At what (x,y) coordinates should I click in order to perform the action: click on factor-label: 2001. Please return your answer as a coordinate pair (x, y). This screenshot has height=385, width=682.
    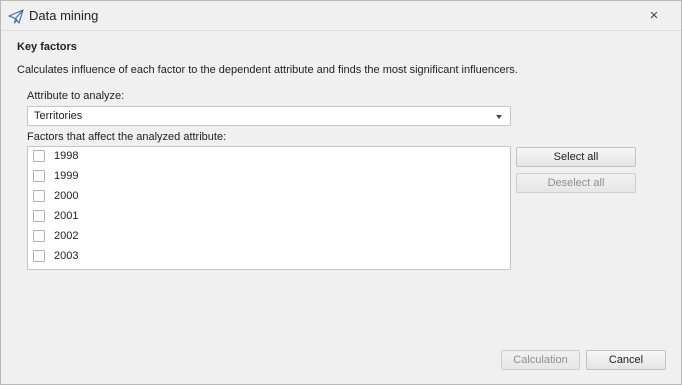
    Looking at the image, I should click on (66, 216).